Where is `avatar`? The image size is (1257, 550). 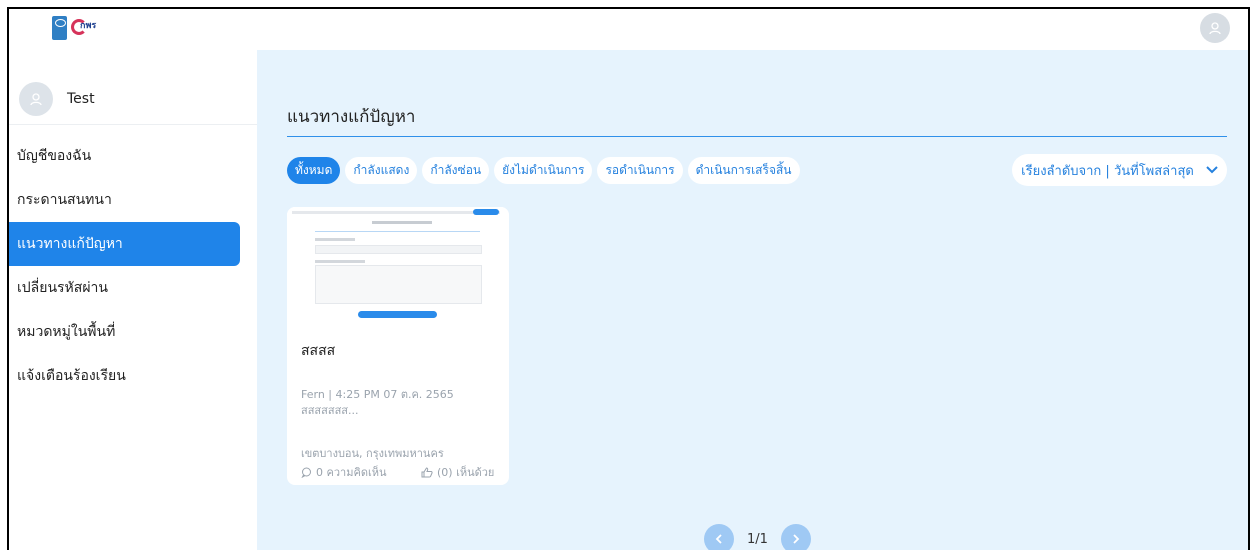 avatar is located at coordinates (36, 99).